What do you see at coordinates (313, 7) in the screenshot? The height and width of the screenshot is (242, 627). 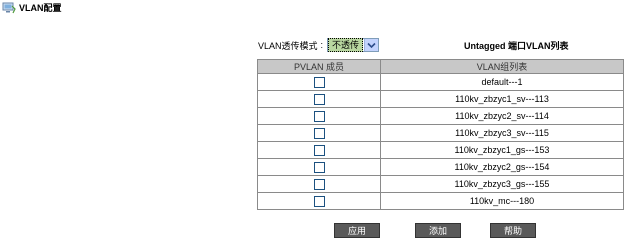 I see `page-header: VLAN配置` at bounding box center [313, 7].